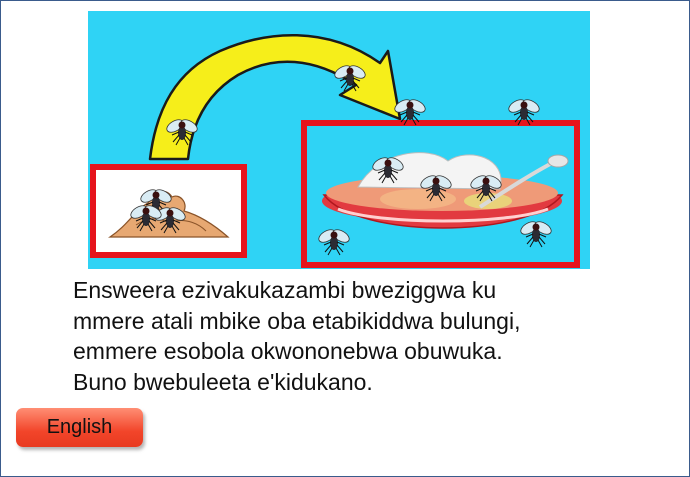  Describe the element at coordinates (285, 290) in the screenshot. I see `caption-line: Ensweera ezivakukazambi bweziggwa ku` at that location.